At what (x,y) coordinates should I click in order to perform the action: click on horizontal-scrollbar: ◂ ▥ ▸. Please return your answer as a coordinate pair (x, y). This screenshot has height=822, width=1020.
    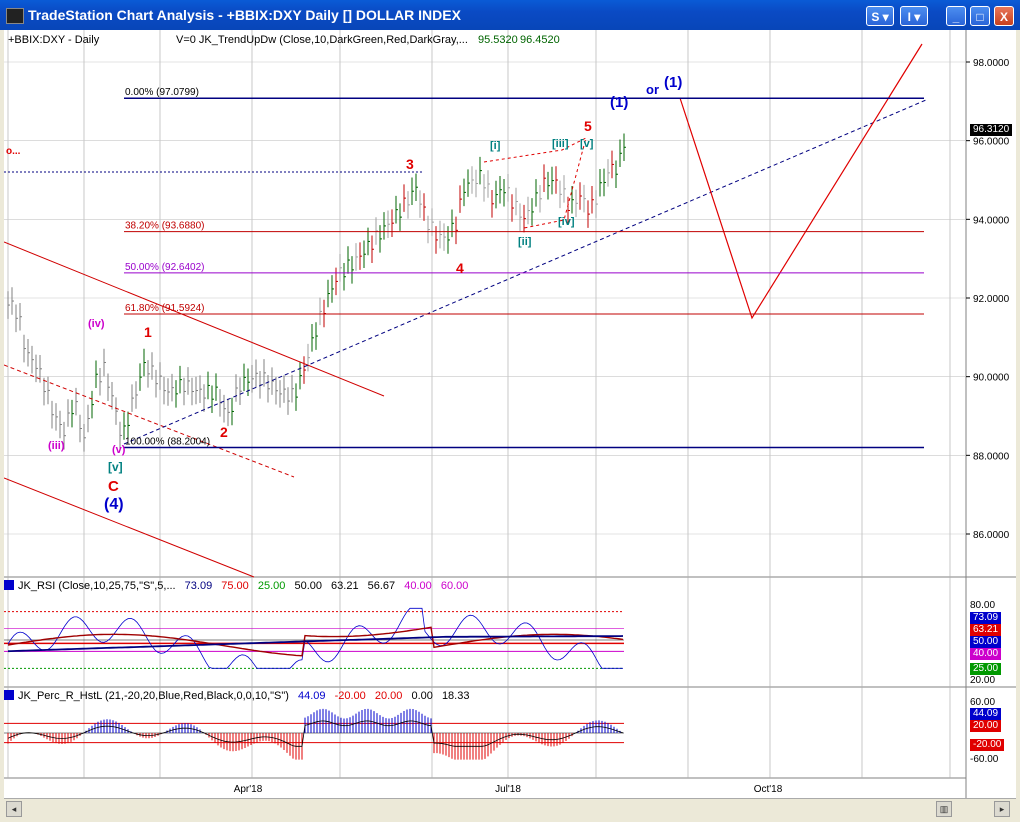
    Looking at the image, I should click on (510, 808).